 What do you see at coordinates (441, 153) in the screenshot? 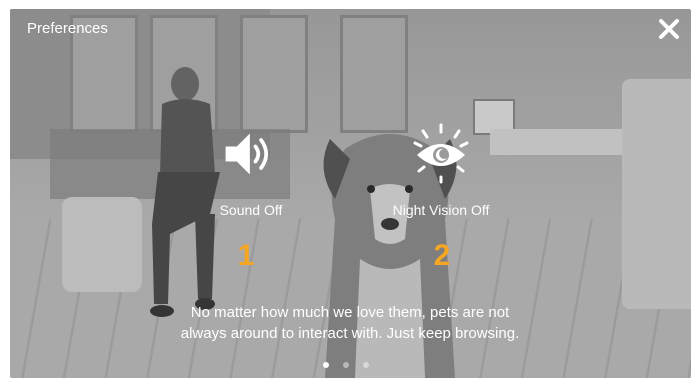
I see `eye-night-icon` at bounding box center [441, 153].